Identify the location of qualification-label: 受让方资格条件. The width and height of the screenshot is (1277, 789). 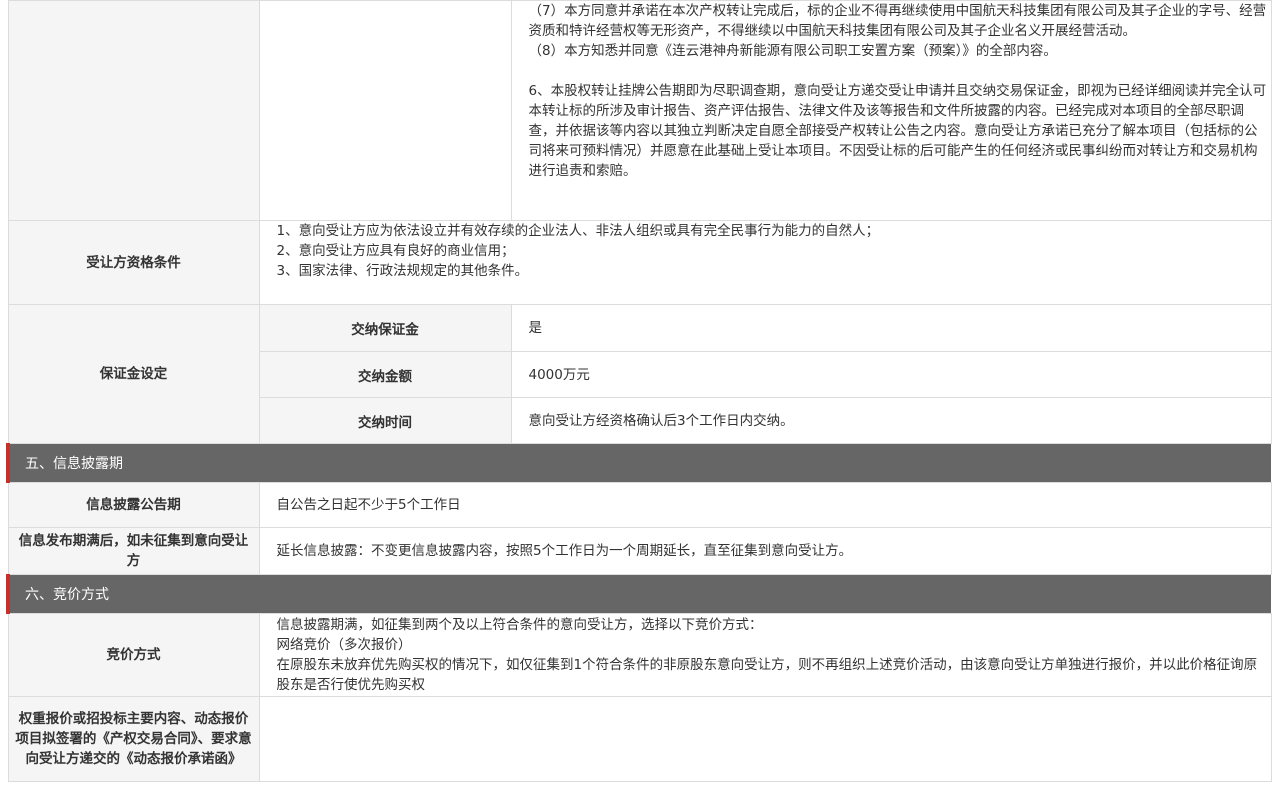
(133, 262).